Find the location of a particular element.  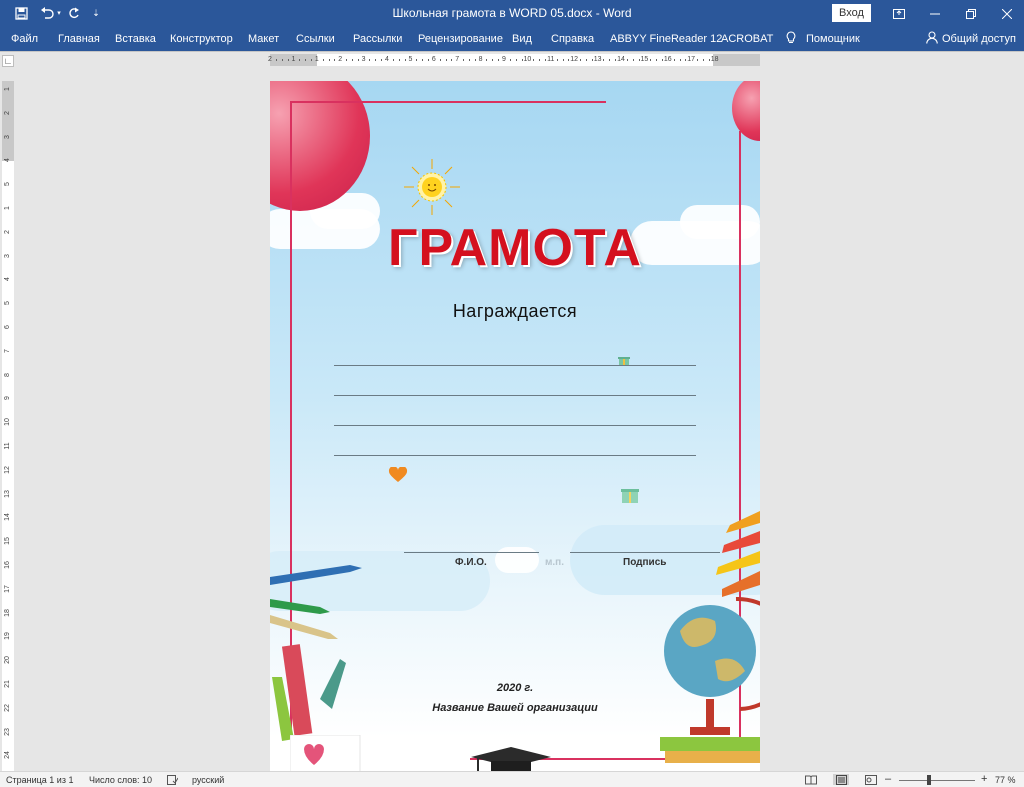

fio-line is located at coordinates (471, 552).